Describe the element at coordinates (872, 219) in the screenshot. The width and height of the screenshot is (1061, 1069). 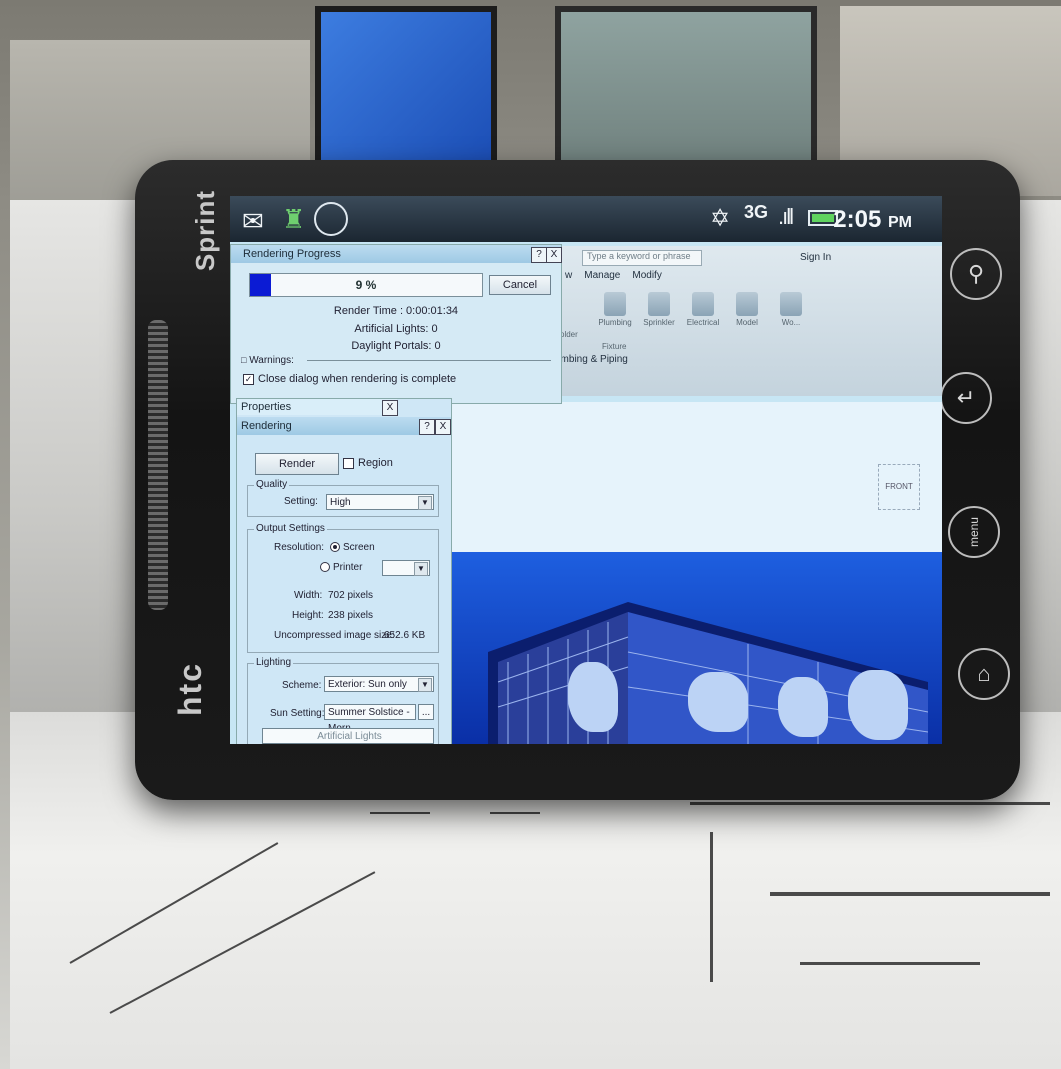
I see `status-time: 2:05 PM` at that location.